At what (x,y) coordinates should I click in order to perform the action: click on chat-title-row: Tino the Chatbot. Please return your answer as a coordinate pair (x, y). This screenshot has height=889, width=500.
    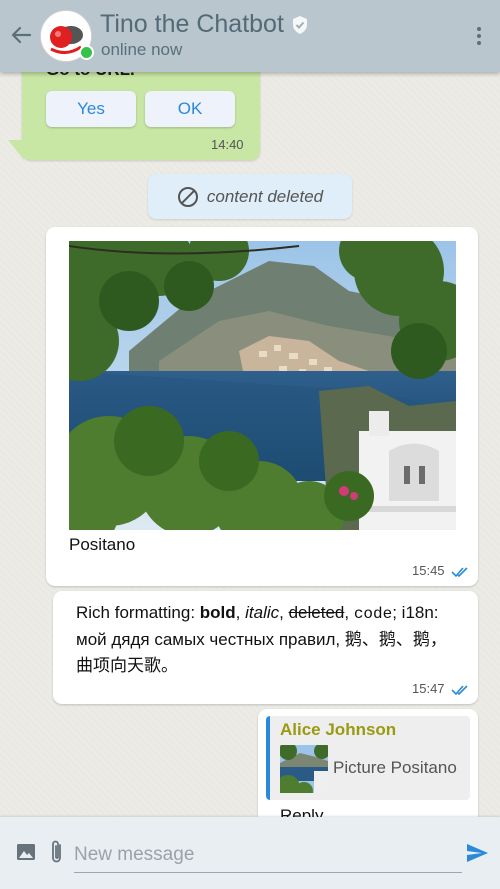
    Looking at the image, I should click on (205, 24).